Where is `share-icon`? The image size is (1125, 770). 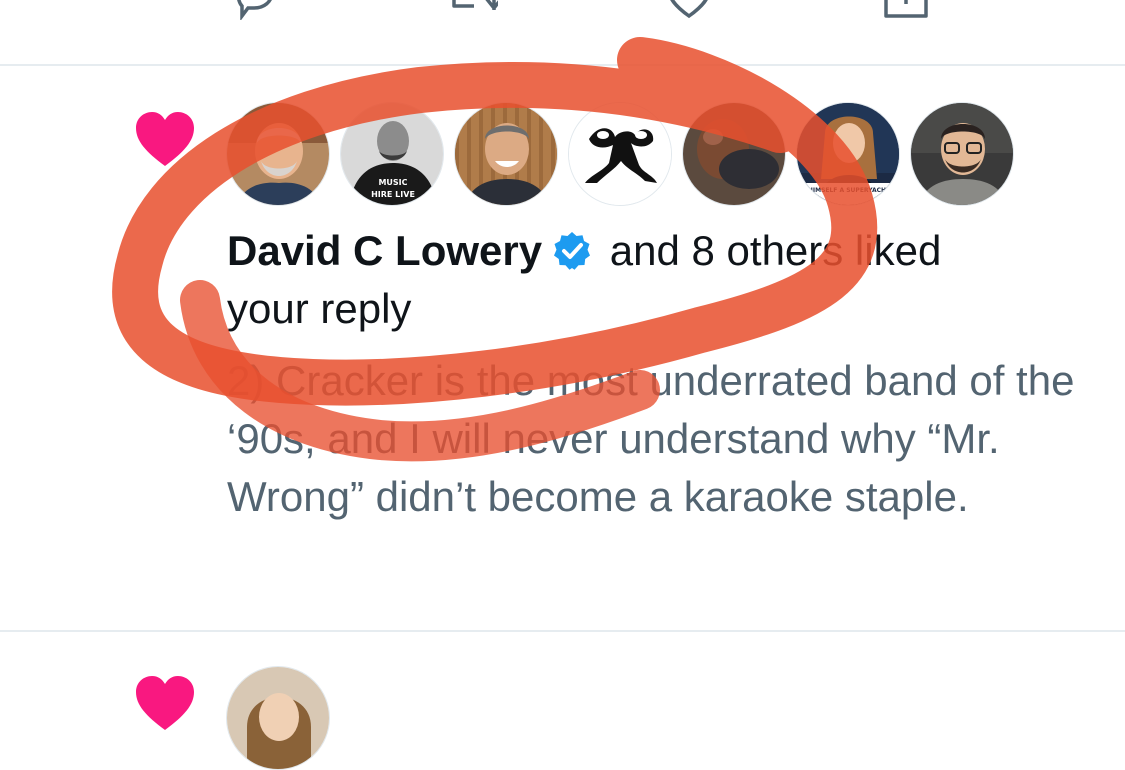
share-icon is located at coordinates (906, 10).